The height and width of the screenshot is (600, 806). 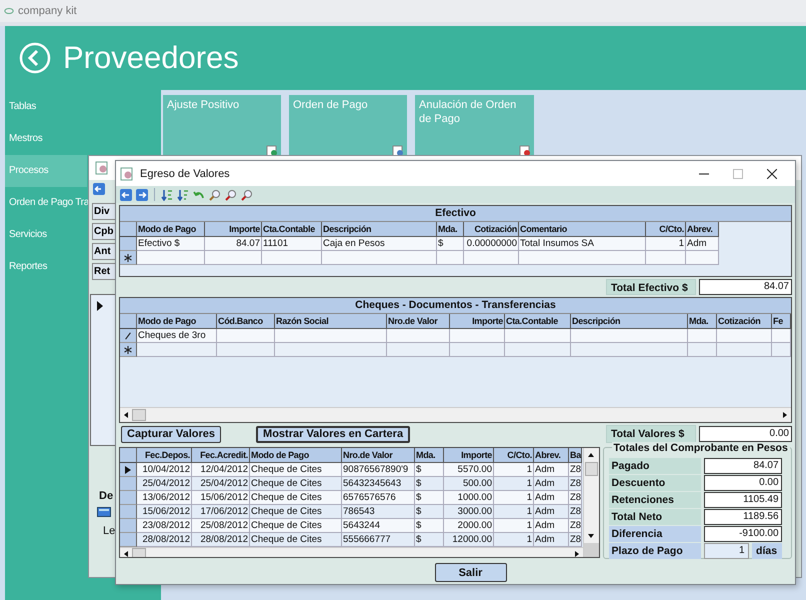 I want to click on days-field: 1, so click(x=726, y=551).